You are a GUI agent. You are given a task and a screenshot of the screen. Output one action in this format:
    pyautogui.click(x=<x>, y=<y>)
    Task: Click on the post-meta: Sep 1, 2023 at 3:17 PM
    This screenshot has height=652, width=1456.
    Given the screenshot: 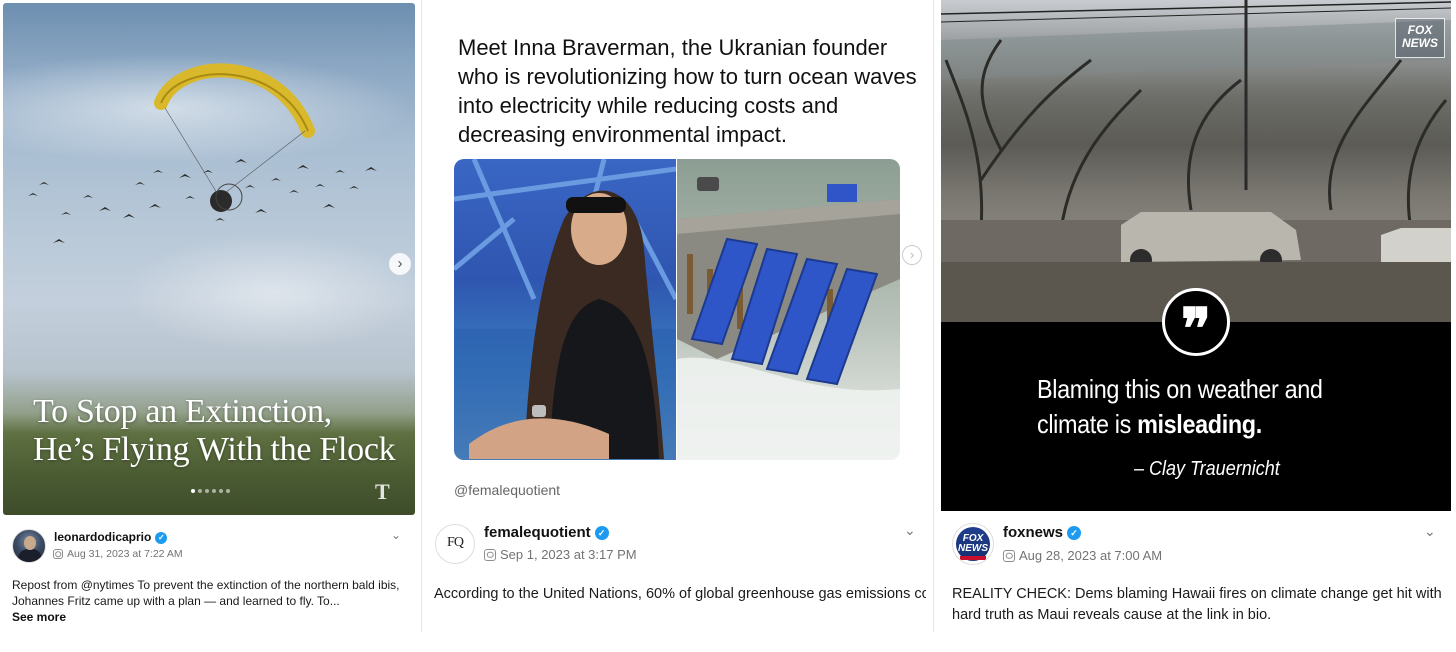 What is the action you would take?
    pyautogui.click(x=560, y=554)
    